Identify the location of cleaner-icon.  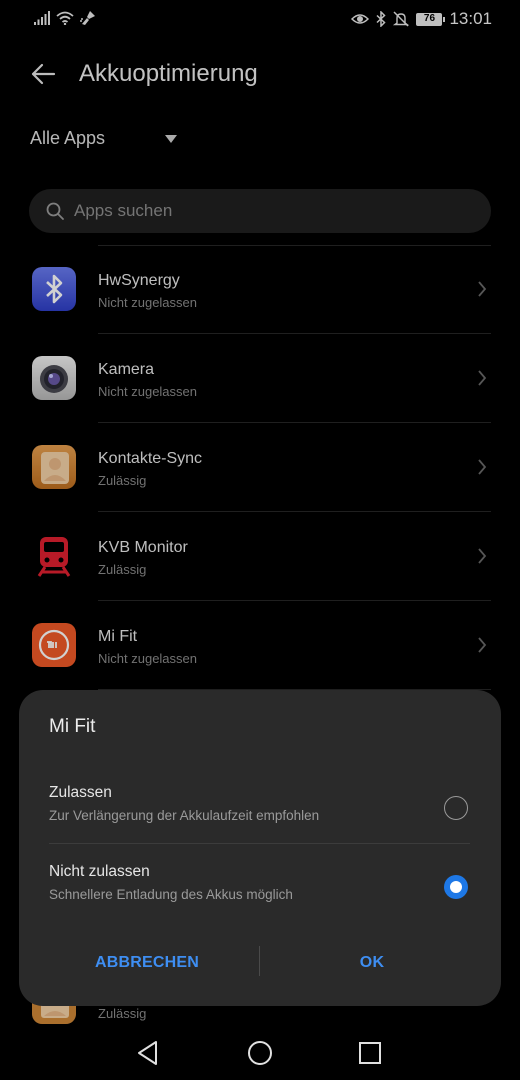
(87, 18).